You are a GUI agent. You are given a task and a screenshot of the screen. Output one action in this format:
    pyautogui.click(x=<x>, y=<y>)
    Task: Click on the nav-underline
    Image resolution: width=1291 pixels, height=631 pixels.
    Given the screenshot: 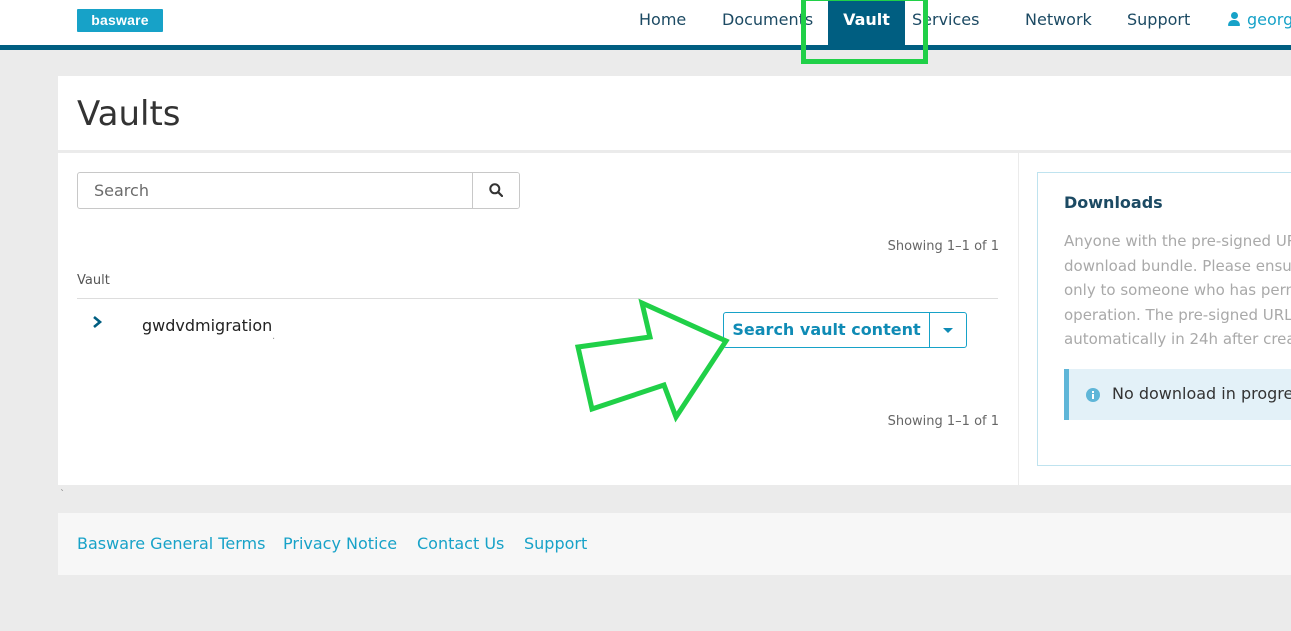 What is the action you would take?
    pyautogui.click(x=645, y=47)
    